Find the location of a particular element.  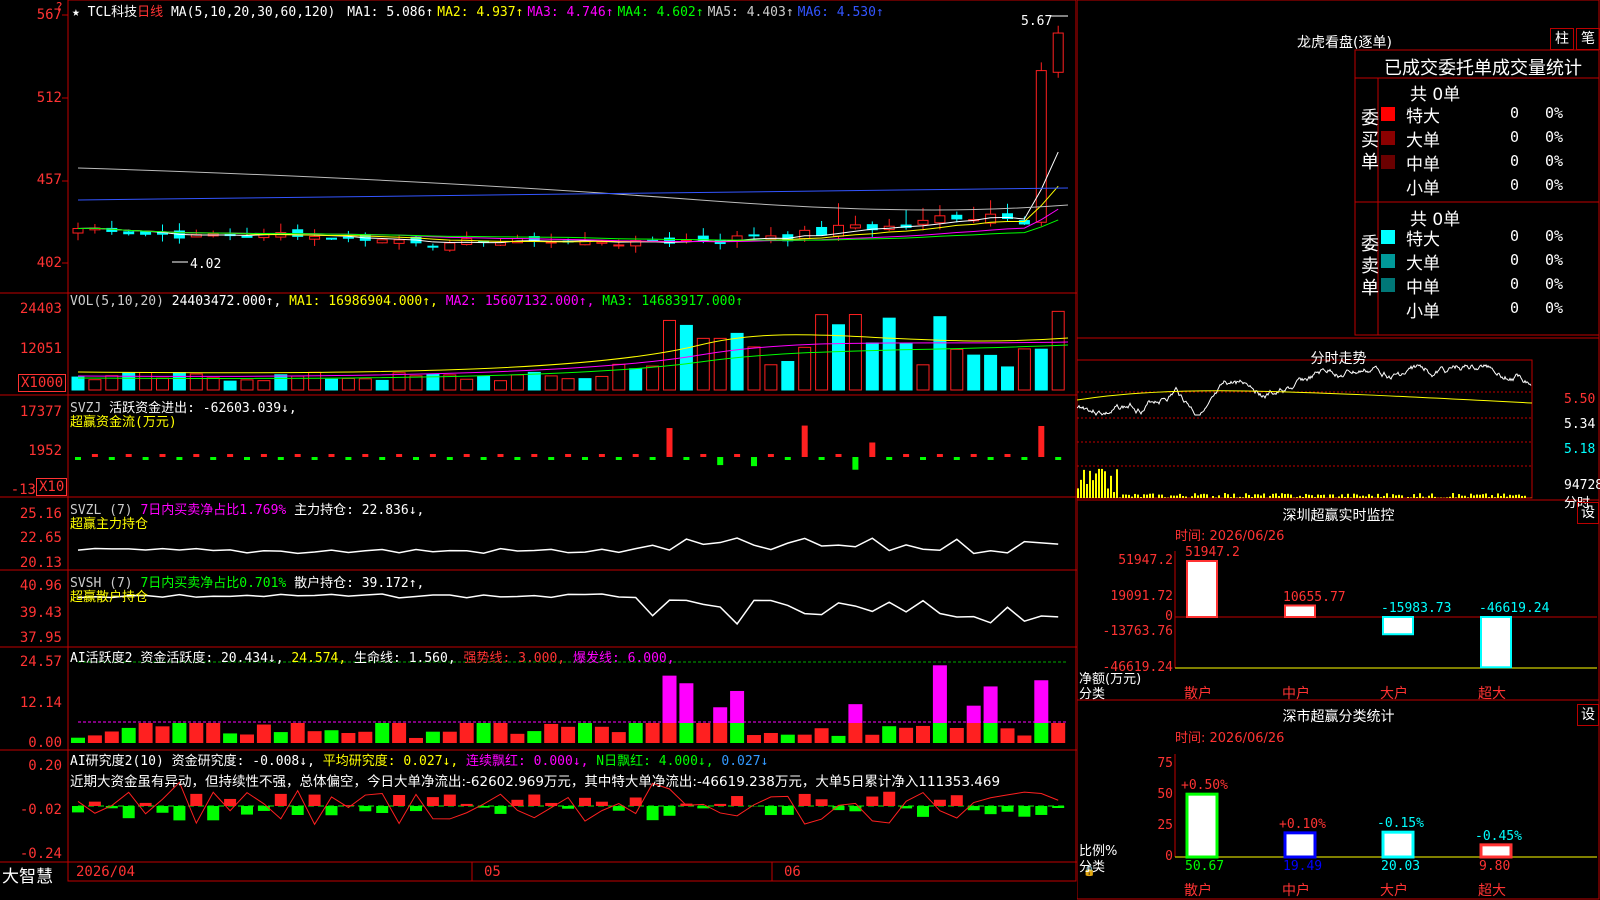

bar-mode-button: 柱 is located at coordinates (1562, 39).